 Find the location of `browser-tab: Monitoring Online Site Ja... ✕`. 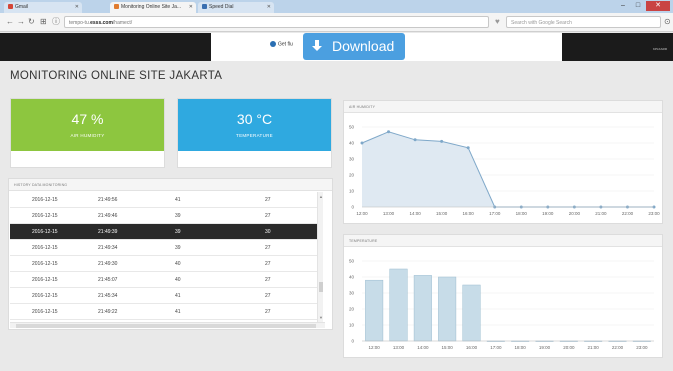

browser-tab: Monitoring Online Site Ja... ✕ is located at coordinates (153, 7).